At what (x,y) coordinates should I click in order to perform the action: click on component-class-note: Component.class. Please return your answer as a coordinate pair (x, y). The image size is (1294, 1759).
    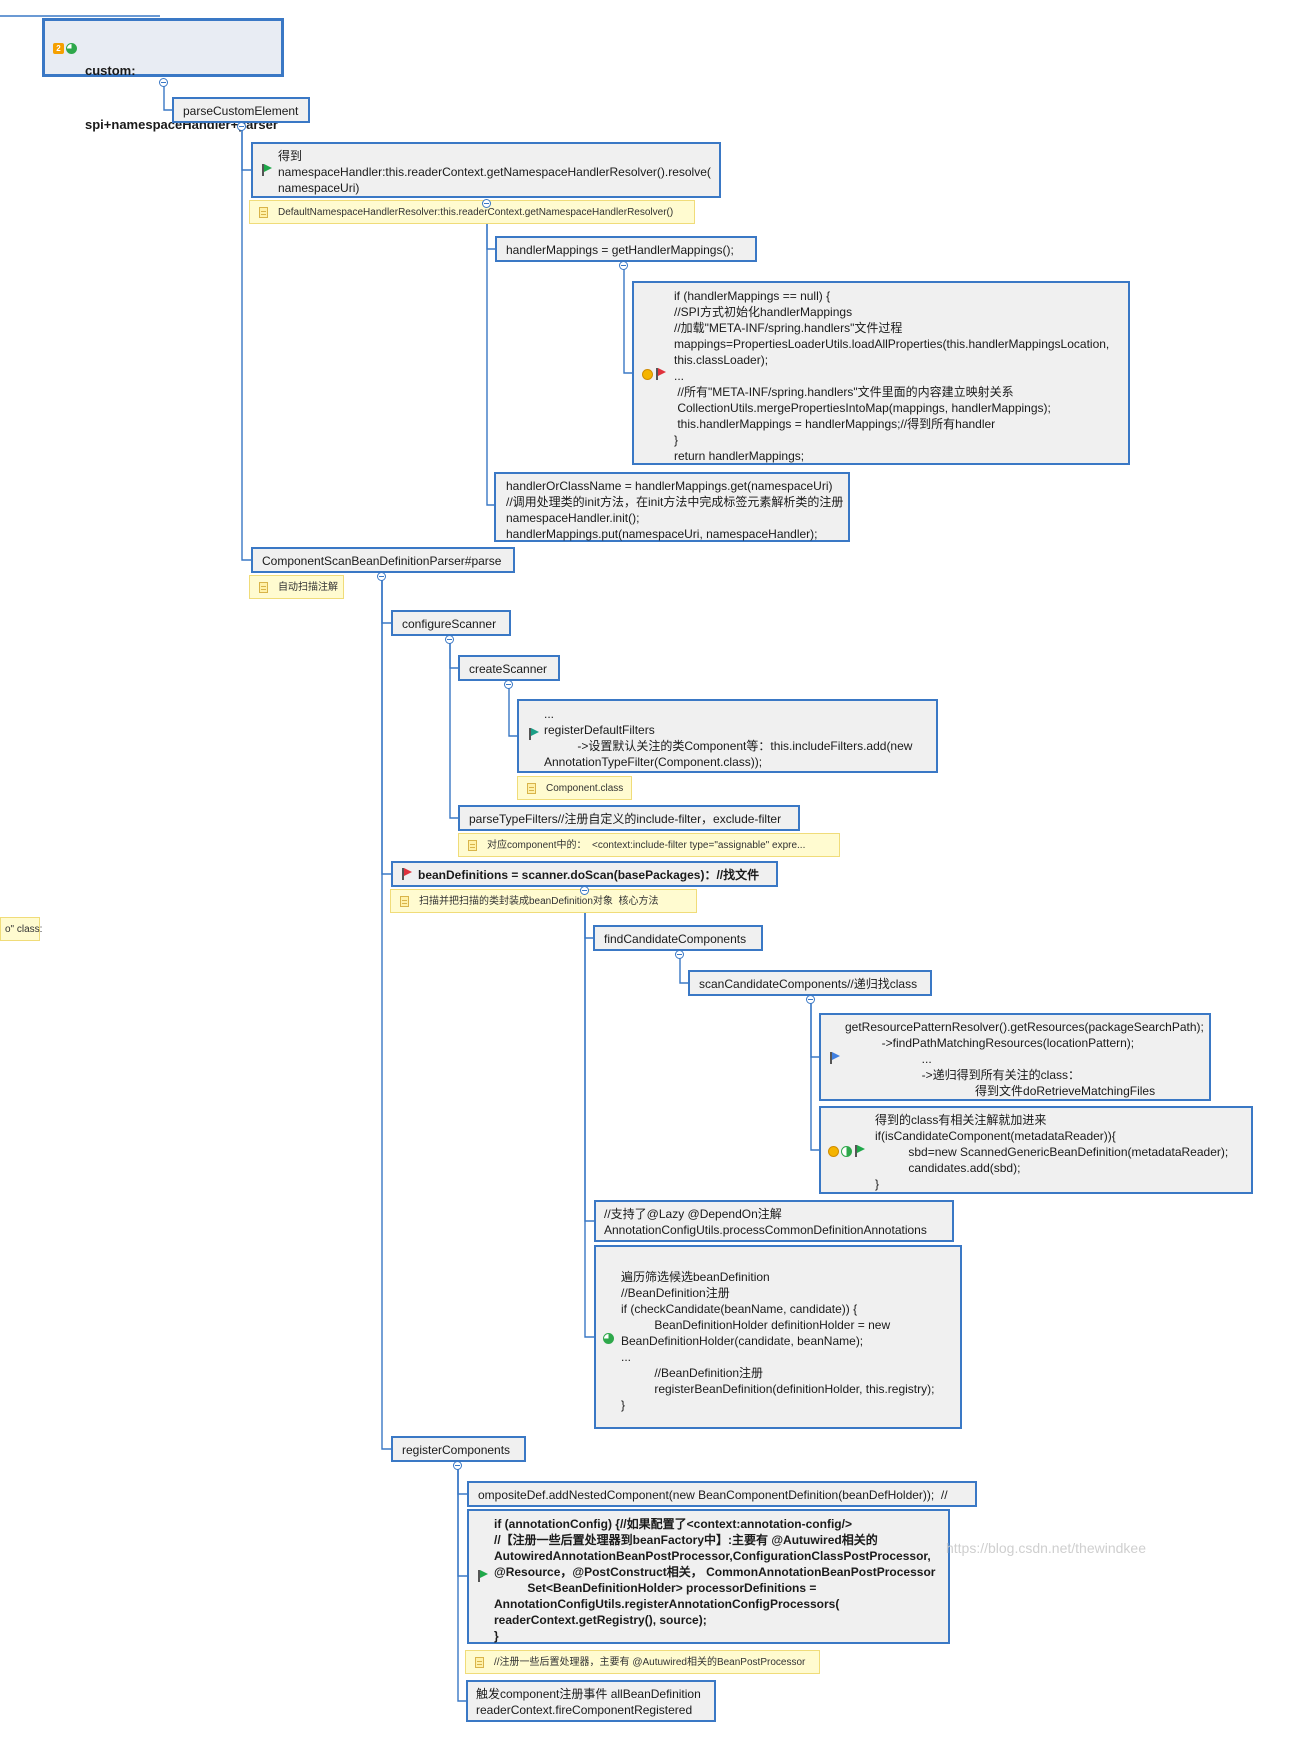
    Looking at the image, I should click on (574, 788).